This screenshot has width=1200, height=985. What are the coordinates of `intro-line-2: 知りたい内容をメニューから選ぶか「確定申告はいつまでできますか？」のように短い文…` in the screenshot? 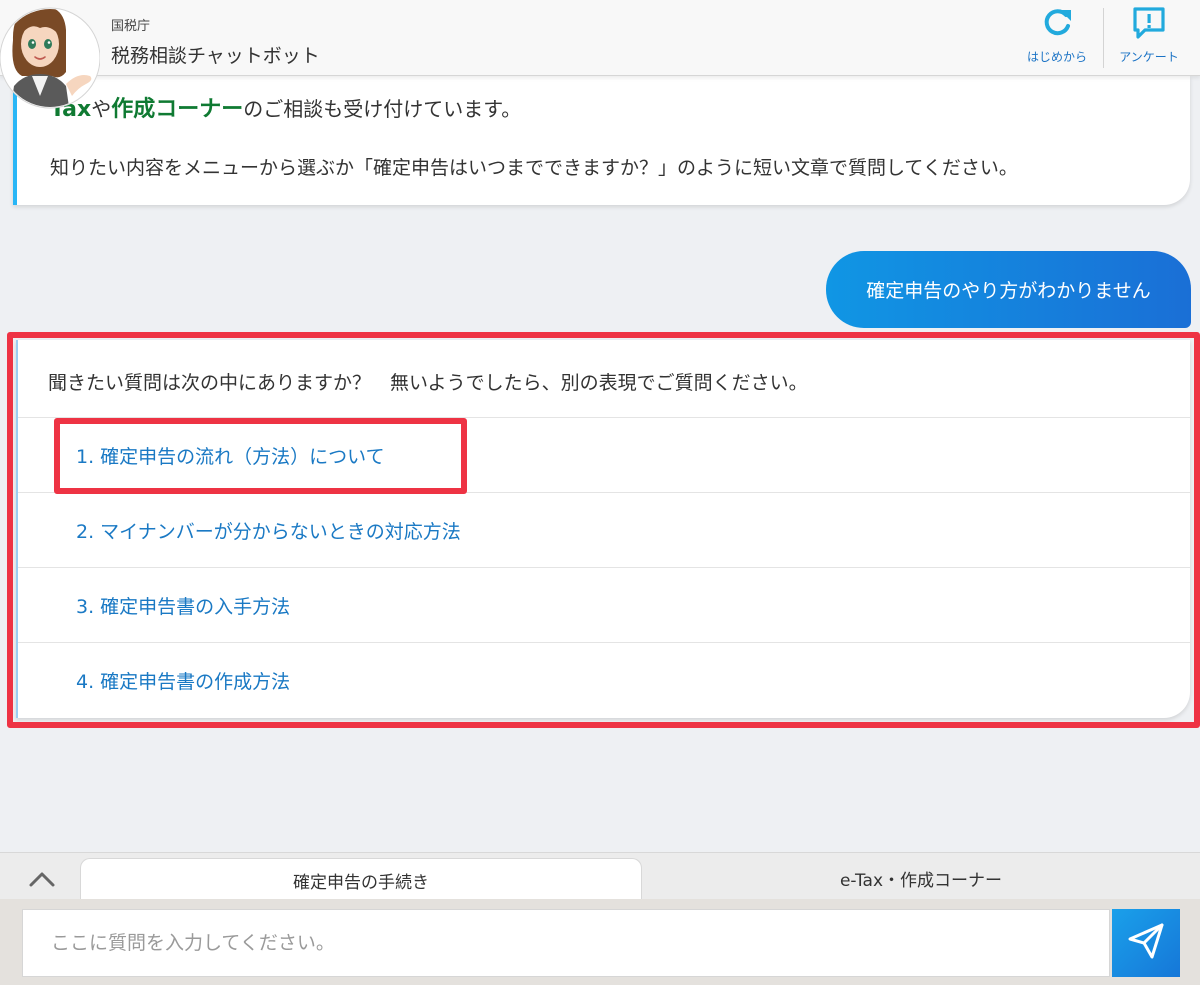 It's located at (534, 168).